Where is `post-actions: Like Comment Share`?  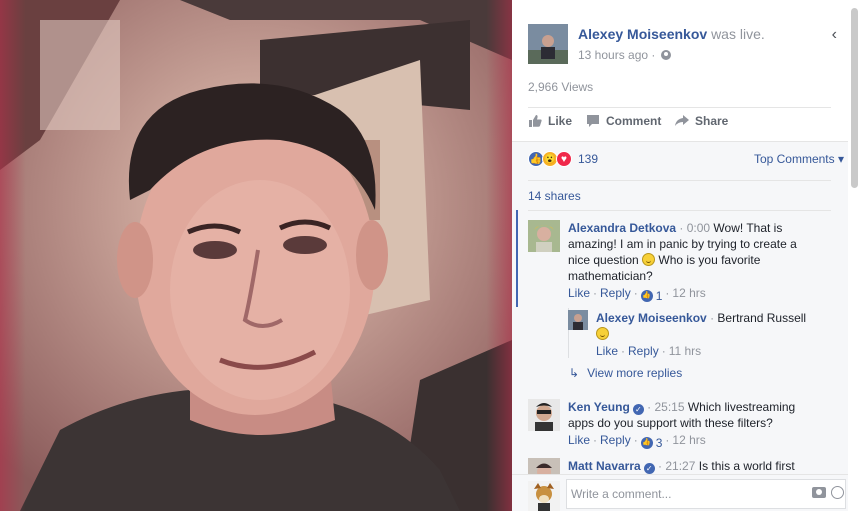
post-actions: Like Comment Share is located at coordinates (679, 124).